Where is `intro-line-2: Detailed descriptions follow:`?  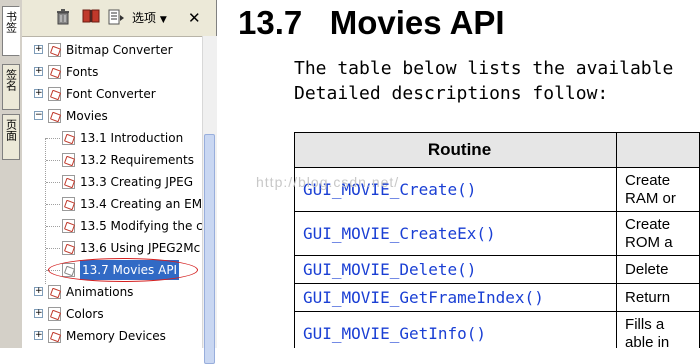 intro-line-2: Detailed descriptions follow: is located at coordinates (451, 93).